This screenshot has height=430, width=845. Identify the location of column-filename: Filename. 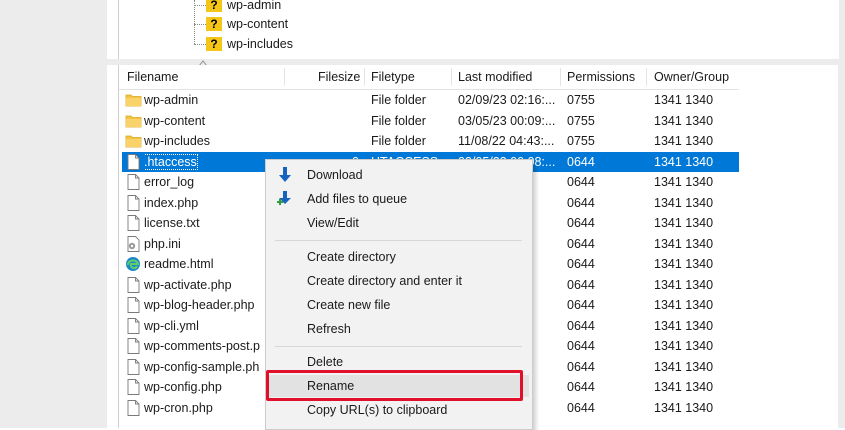
(152, 77).